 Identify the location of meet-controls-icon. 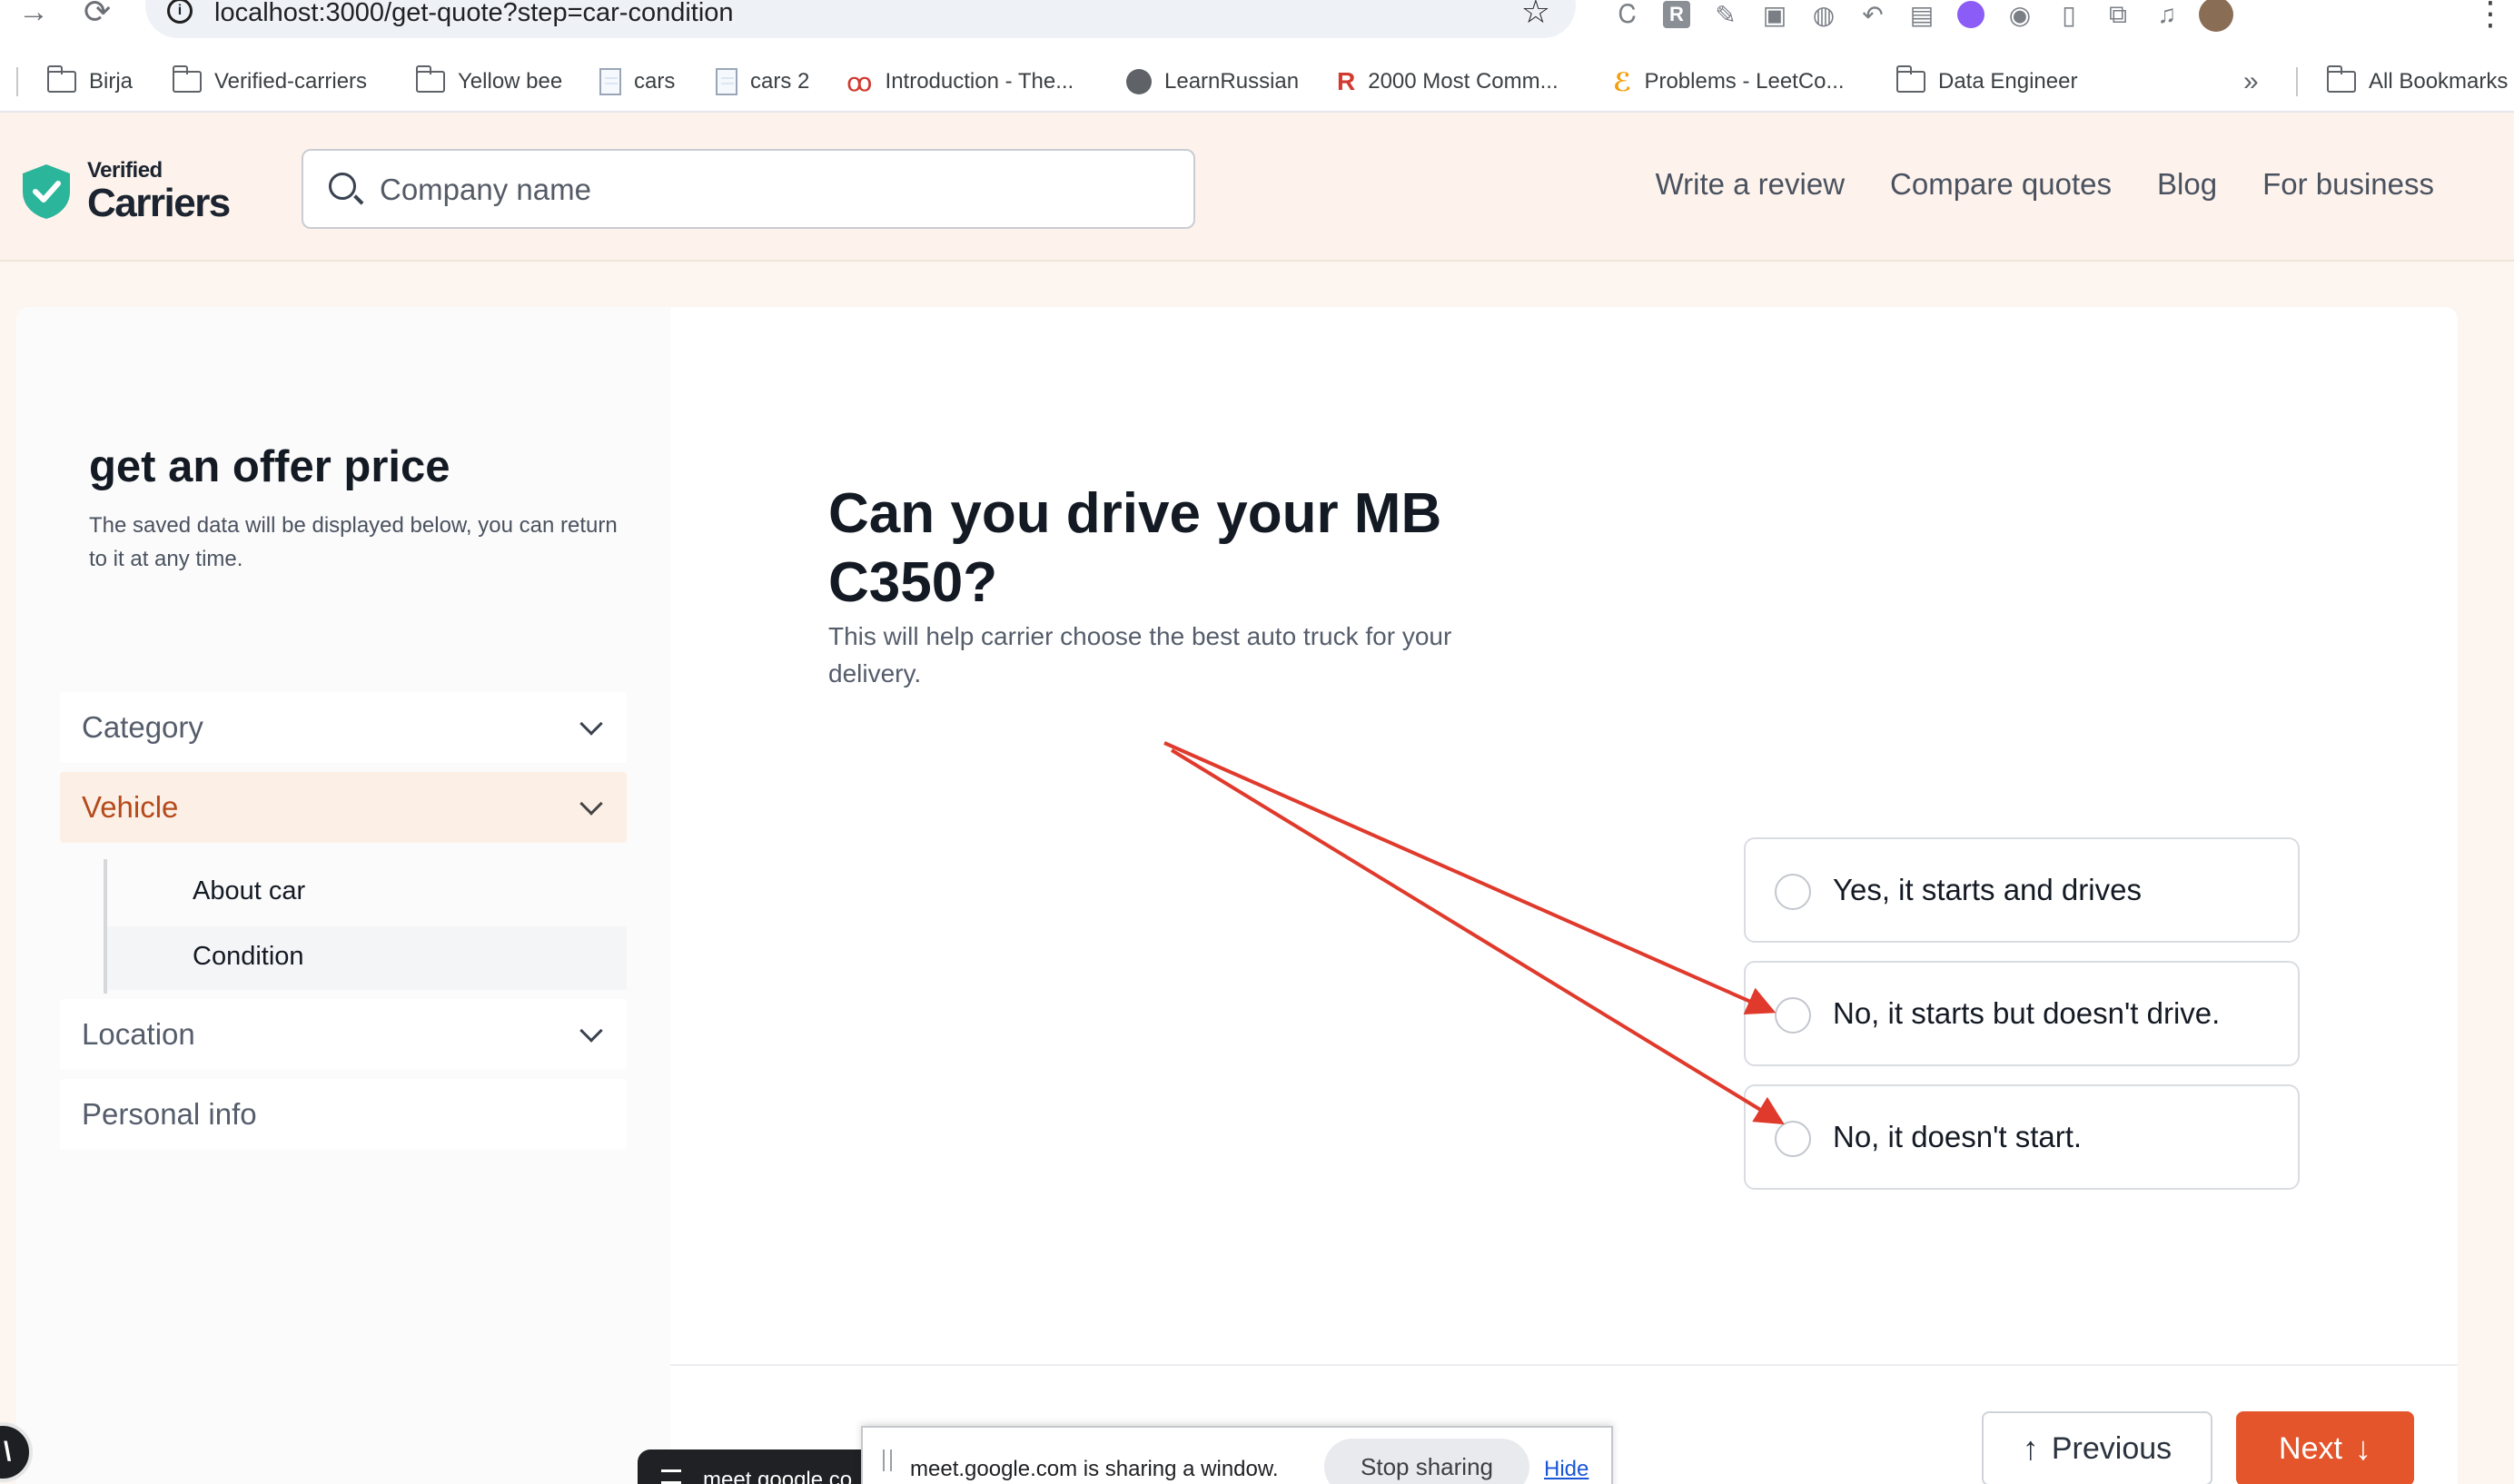
(671, 1476).